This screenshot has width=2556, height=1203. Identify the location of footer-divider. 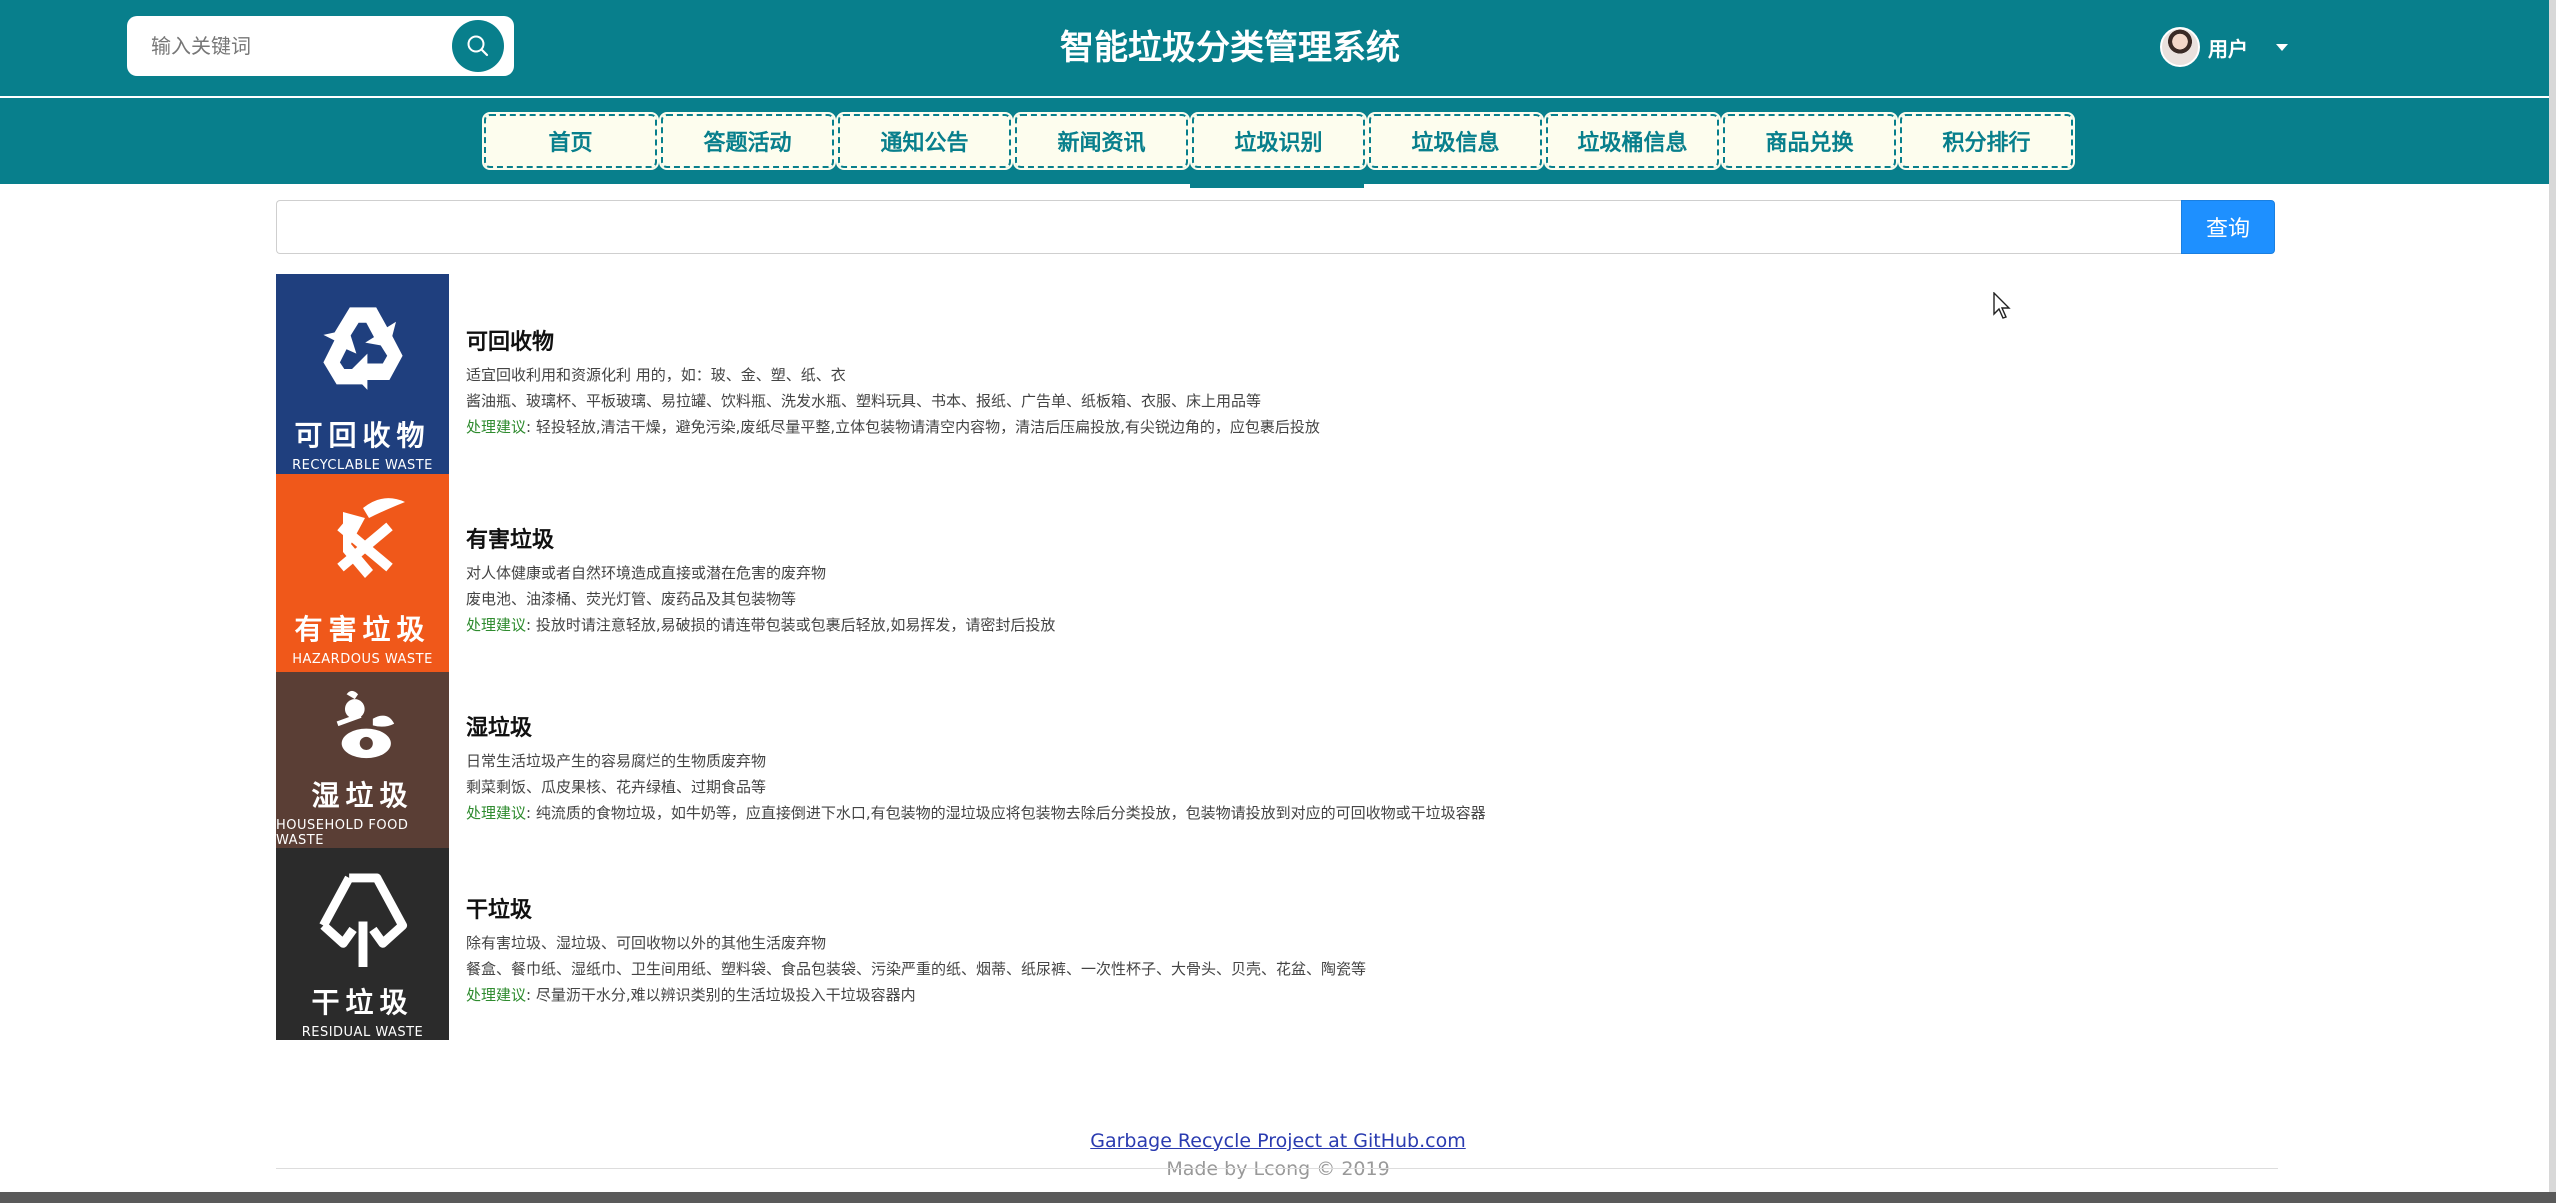
(1277, 1168).